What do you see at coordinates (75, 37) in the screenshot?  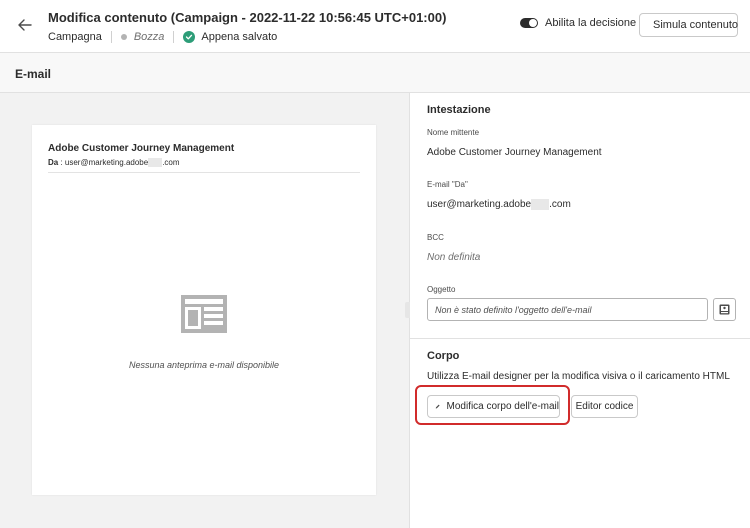 I see `campaign-type: Campagna` at bounding box center [75, 37].